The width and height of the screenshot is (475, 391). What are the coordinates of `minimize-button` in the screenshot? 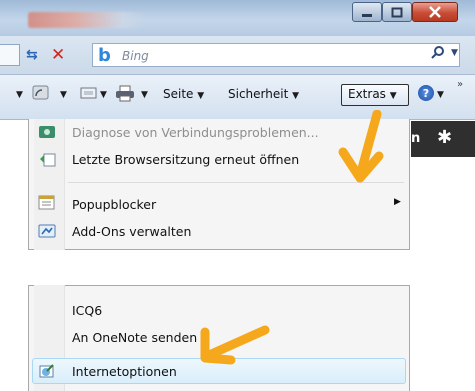 It's located at (367, 12).